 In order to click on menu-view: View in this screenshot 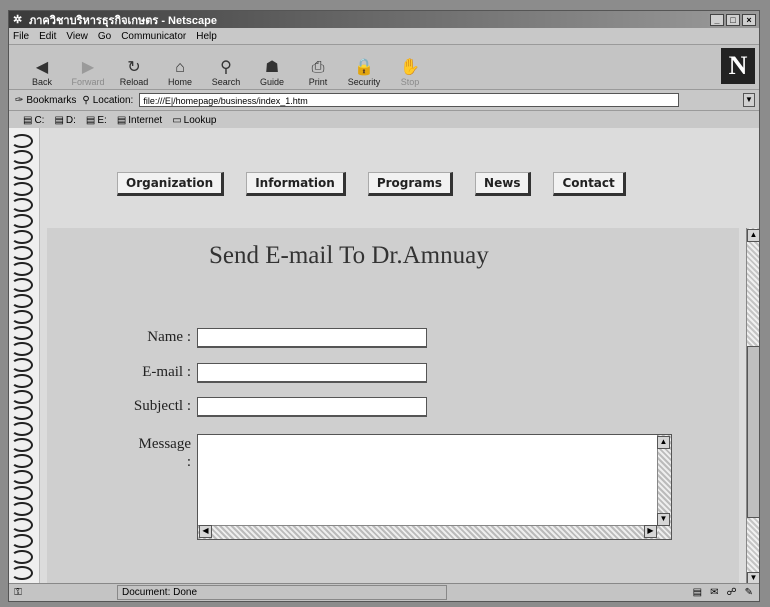, I will do `click(77, 36)`.